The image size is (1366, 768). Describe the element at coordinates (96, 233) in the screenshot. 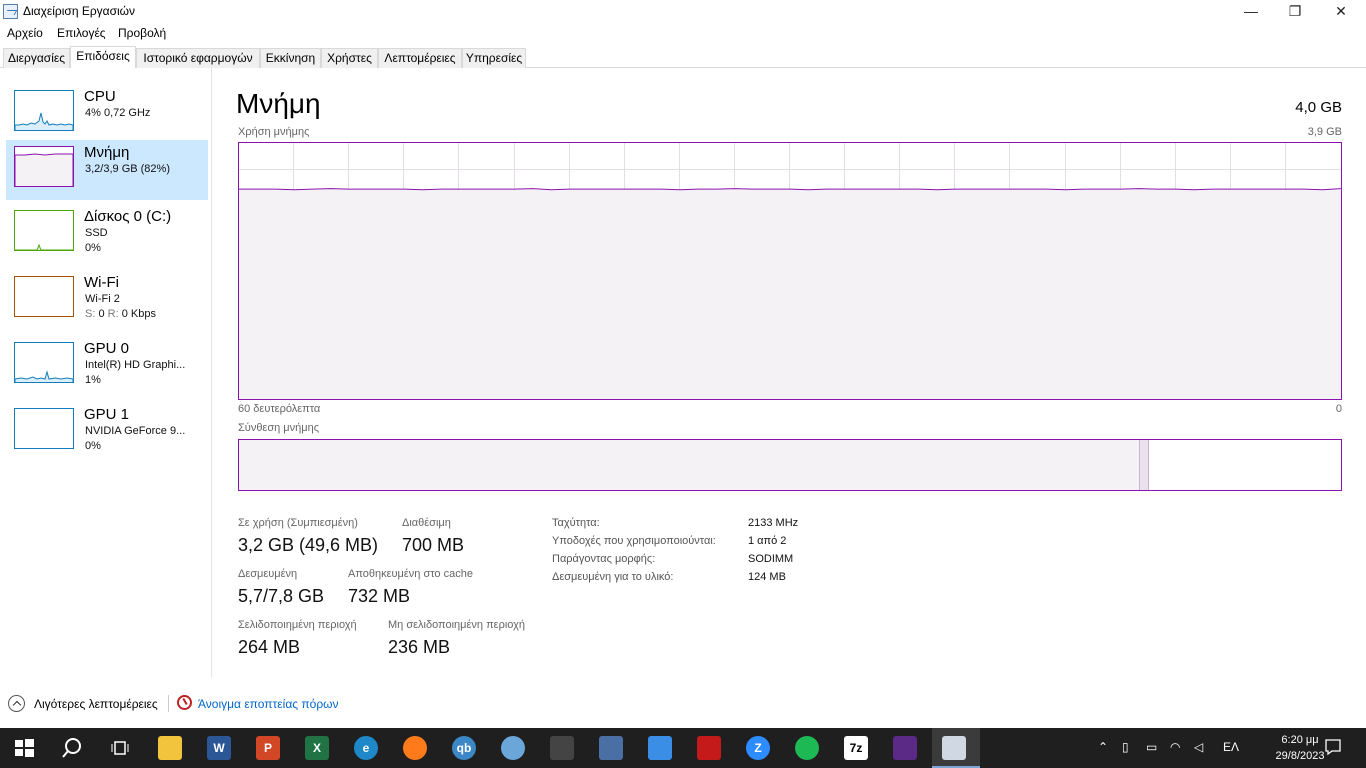

I see `sidebar-item-detail: SSD` at that location.